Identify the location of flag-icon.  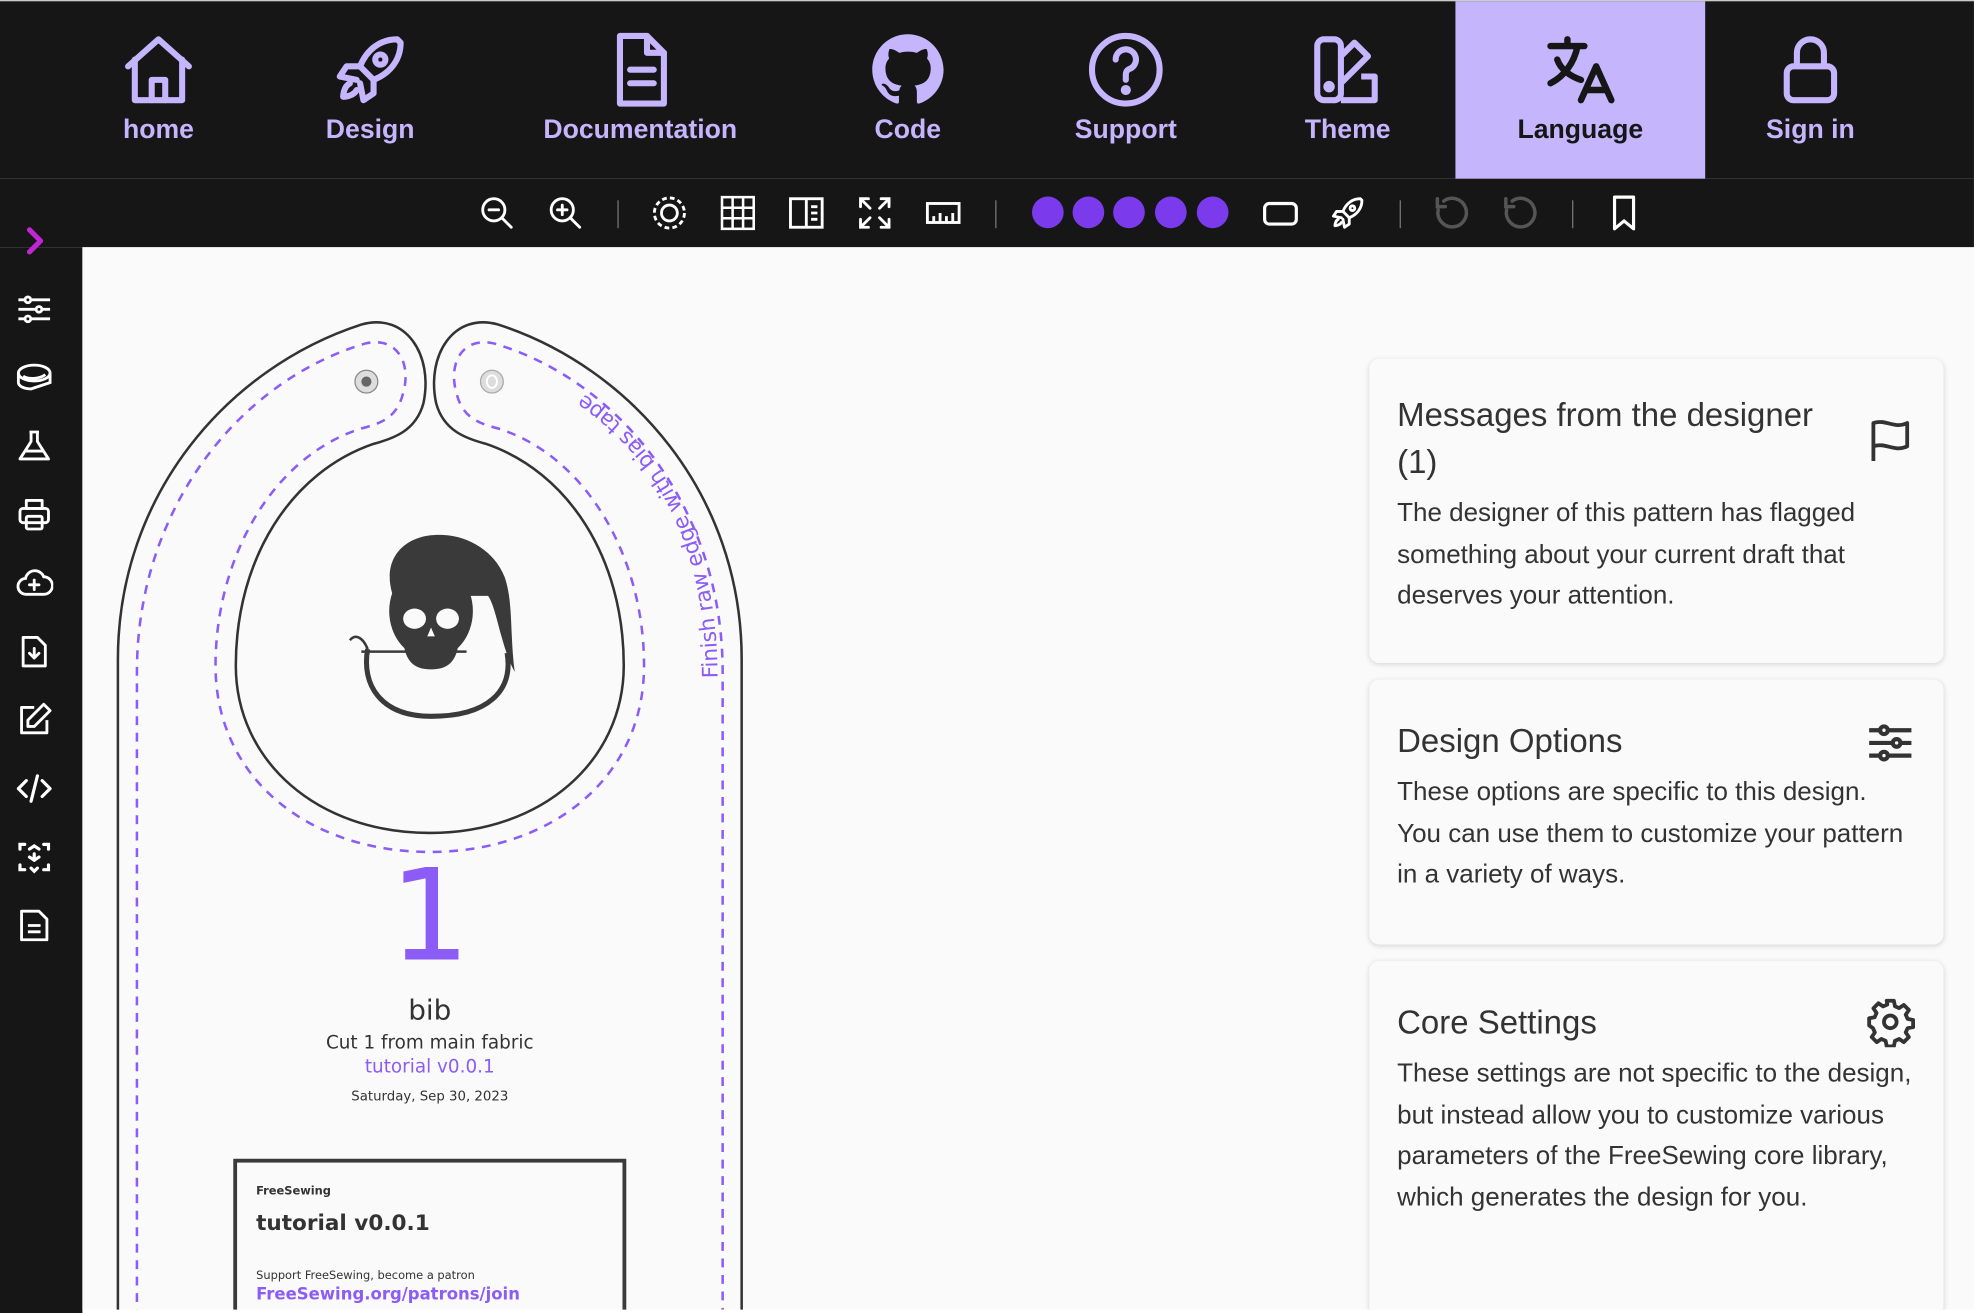
(1890, 441).